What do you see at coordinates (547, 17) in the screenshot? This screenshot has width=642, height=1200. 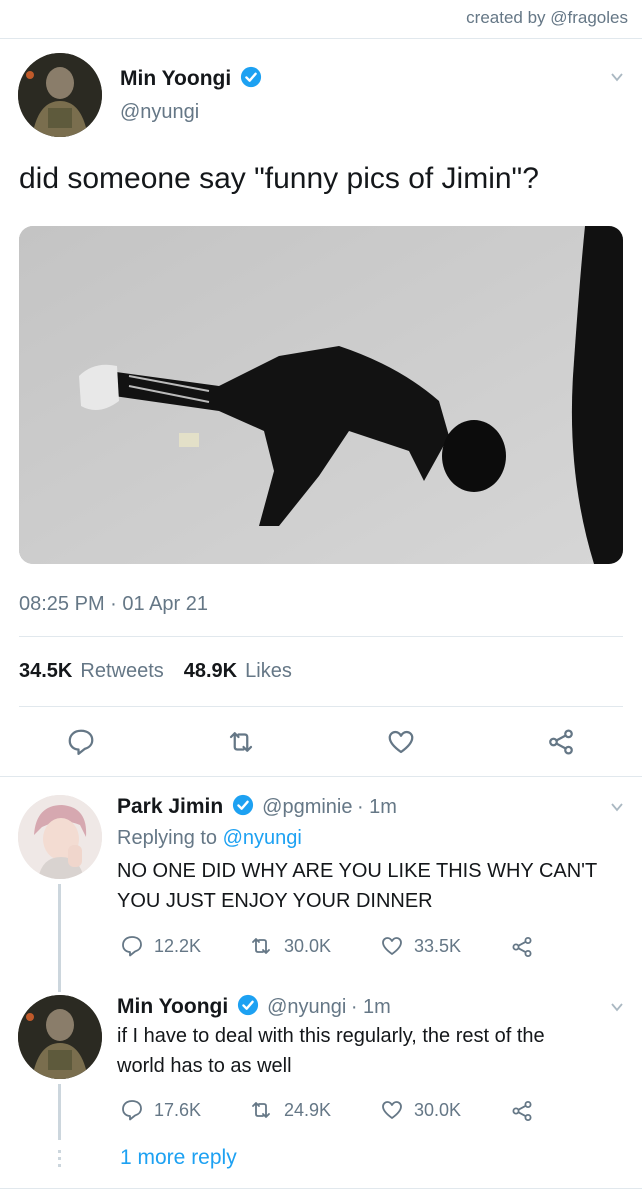 I see `creator-credit: created by @fragoles` at bounding box center [547, 17].